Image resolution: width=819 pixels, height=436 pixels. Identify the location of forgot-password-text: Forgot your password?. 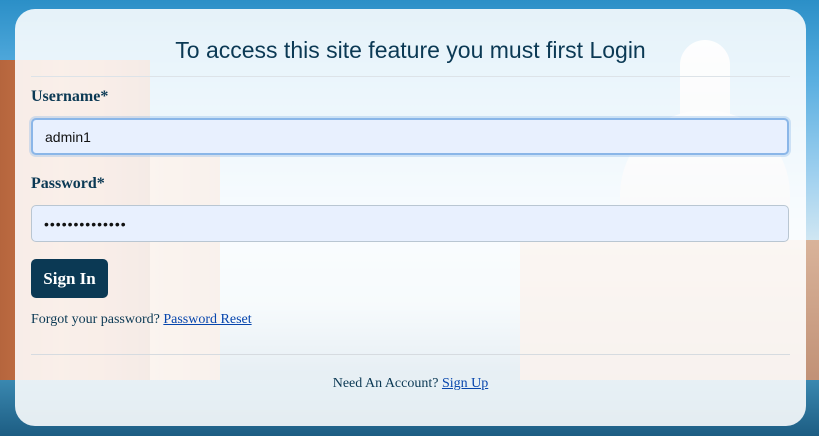
(95, 319).